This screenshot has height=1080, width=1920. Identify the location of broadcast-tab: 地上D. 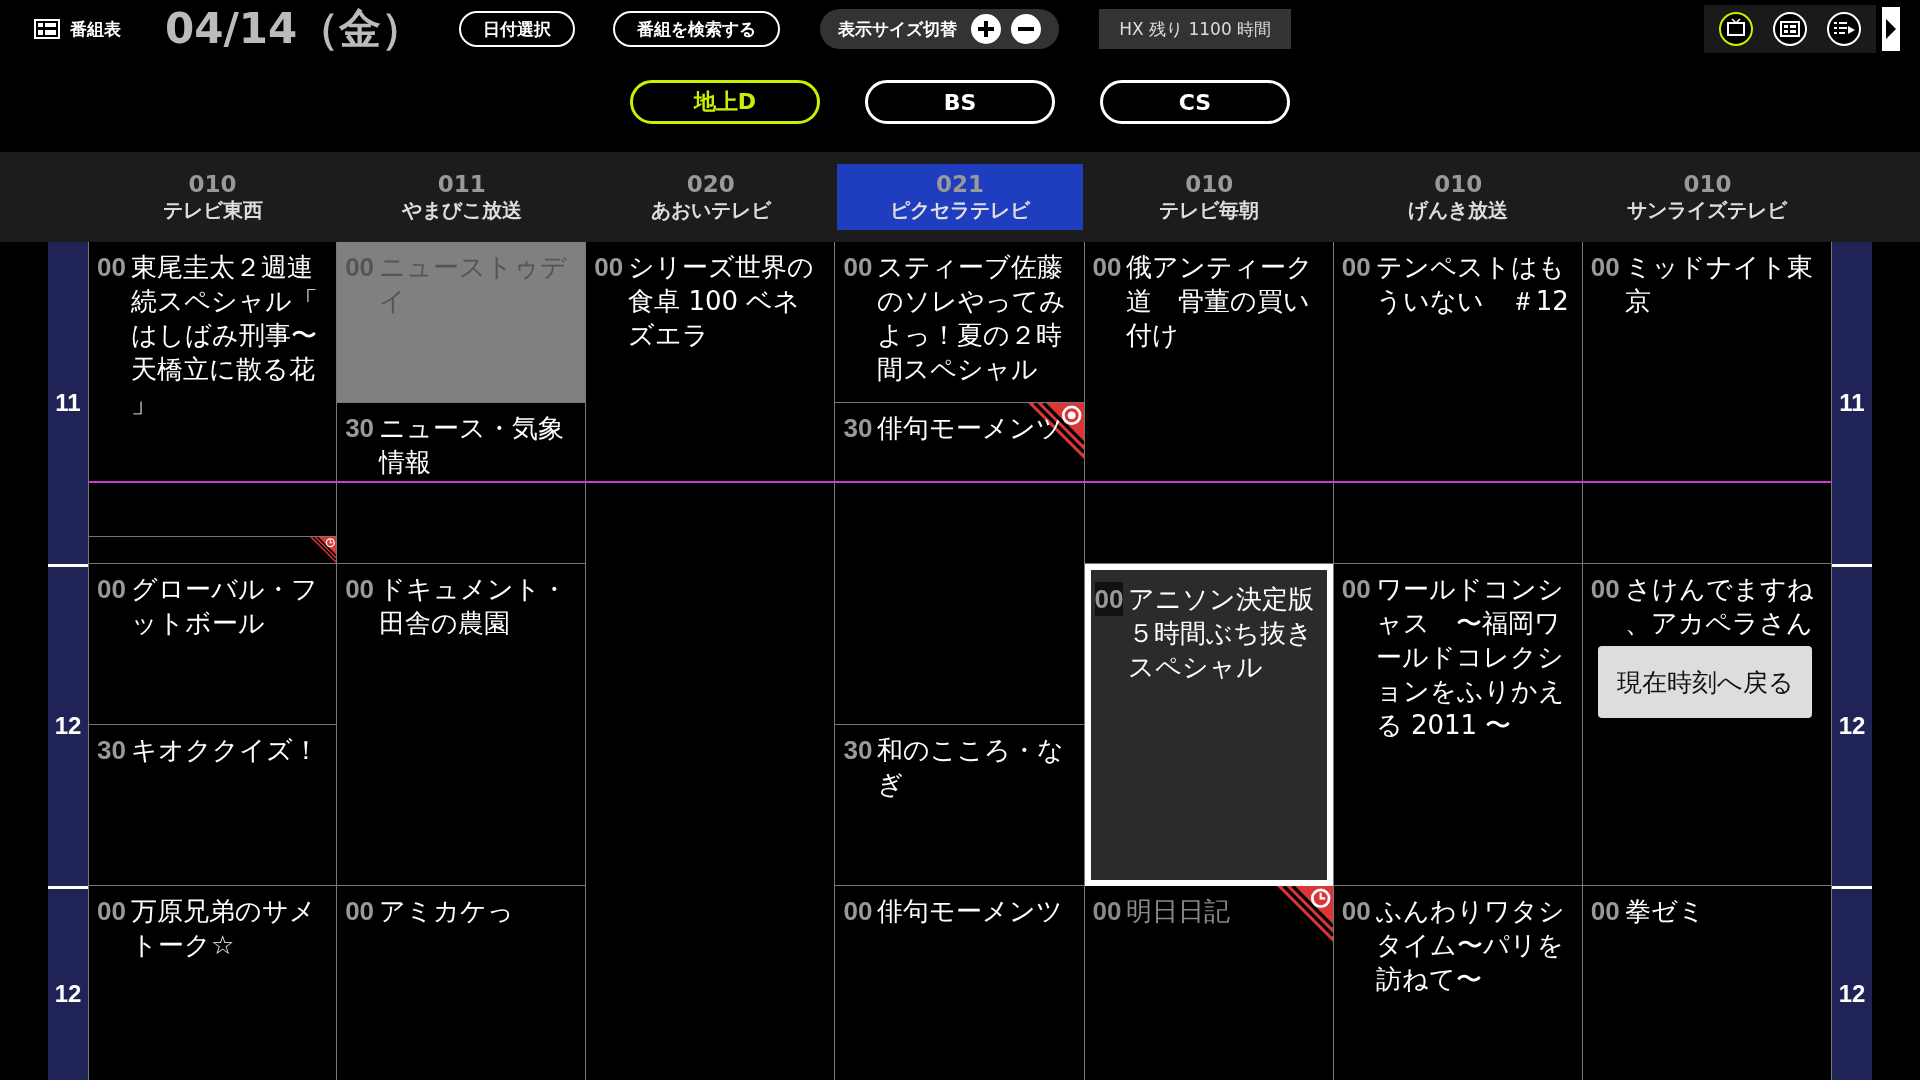
(725, 102).